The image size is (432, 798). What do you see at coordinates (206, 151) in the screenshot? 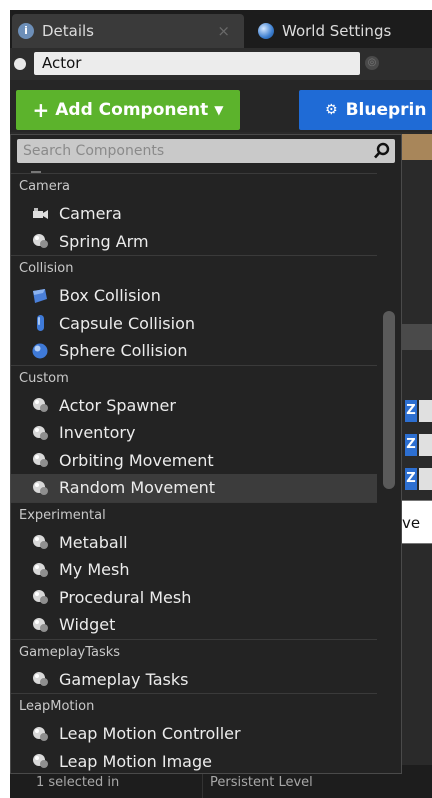
I see `search-input: Search Components` at bounding box center [206, 151].